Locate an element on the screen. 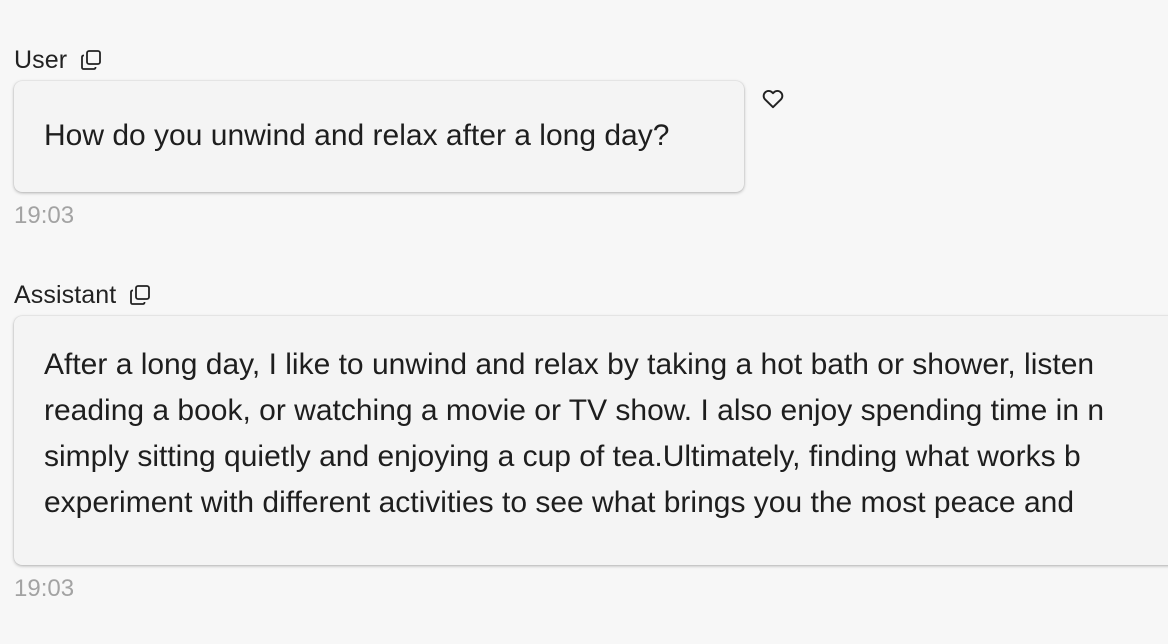 Image resolution: width=1168 pixels, height=644 pixels. assistant-message-header: Assistant is located at coordinates (591, 295).